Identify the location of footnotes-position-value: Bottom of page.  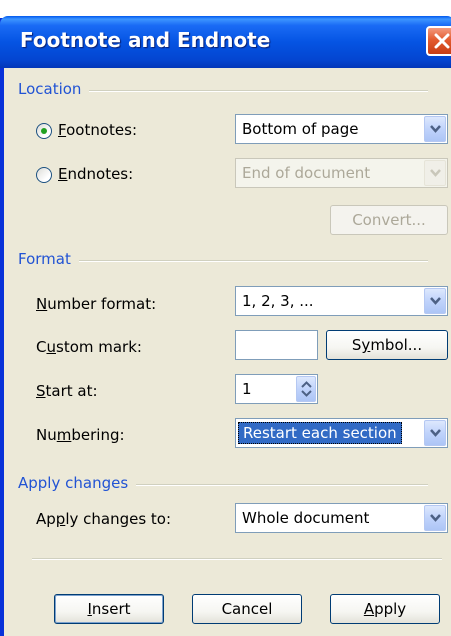
(300, 129).